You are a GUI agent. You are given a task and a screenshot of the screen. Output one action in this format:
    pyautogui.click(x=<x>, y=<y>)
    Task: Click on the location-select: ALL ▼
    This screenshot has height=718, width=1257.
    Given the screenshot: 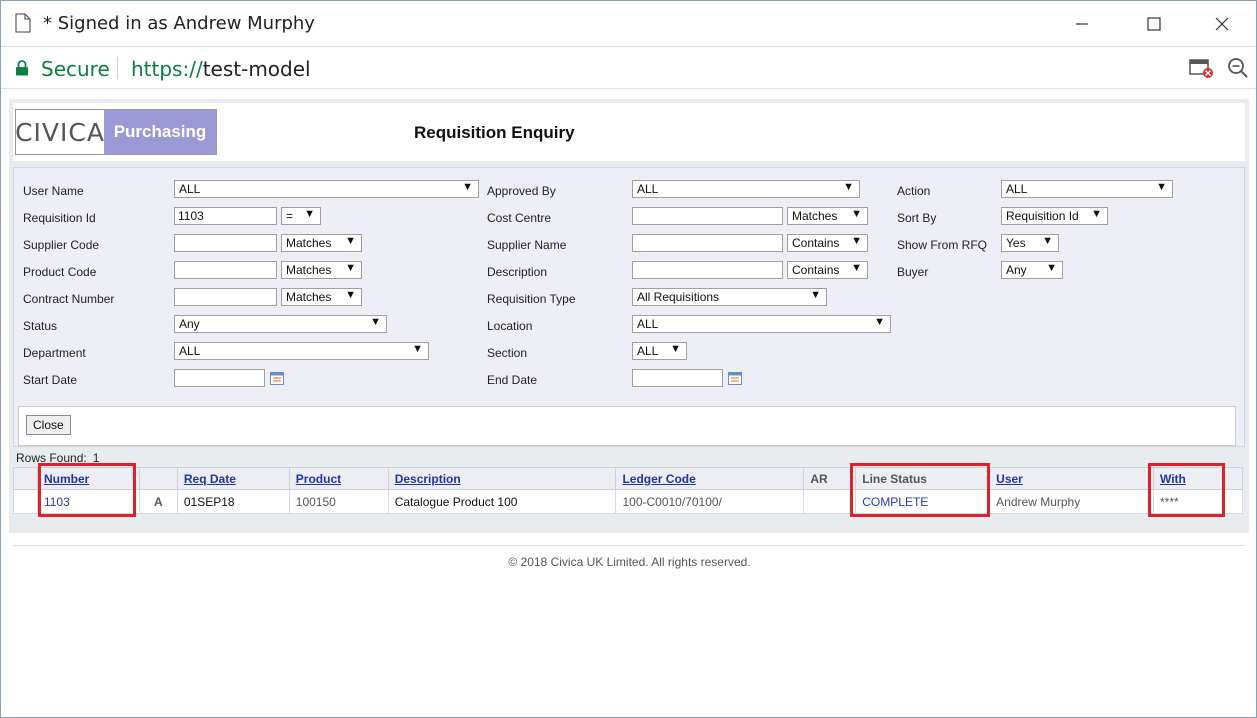 What is the action you would take?
    pyautogui.click(x=761, y=324)
    